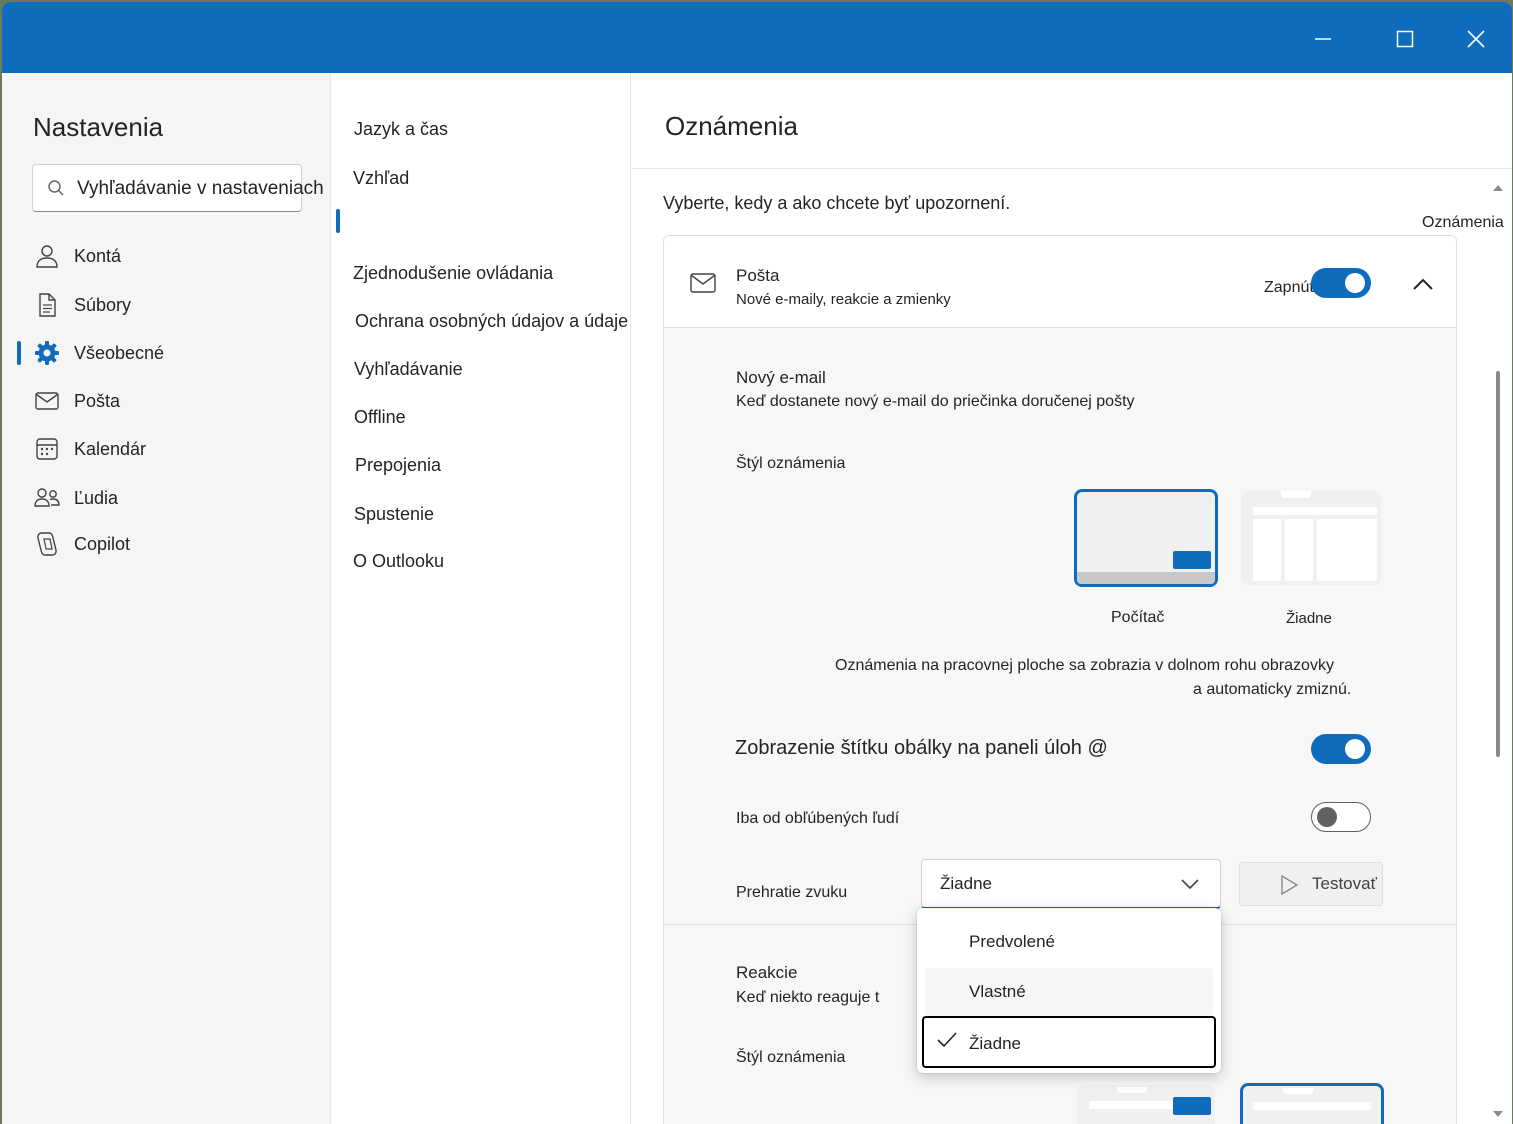 The width and height of the screenshot is (1513, 1124). What do you see at coordinates (96, 497) in the screenshot?
I see `sidebar-item-label: Ľudia` at bounding box center [96, 497].